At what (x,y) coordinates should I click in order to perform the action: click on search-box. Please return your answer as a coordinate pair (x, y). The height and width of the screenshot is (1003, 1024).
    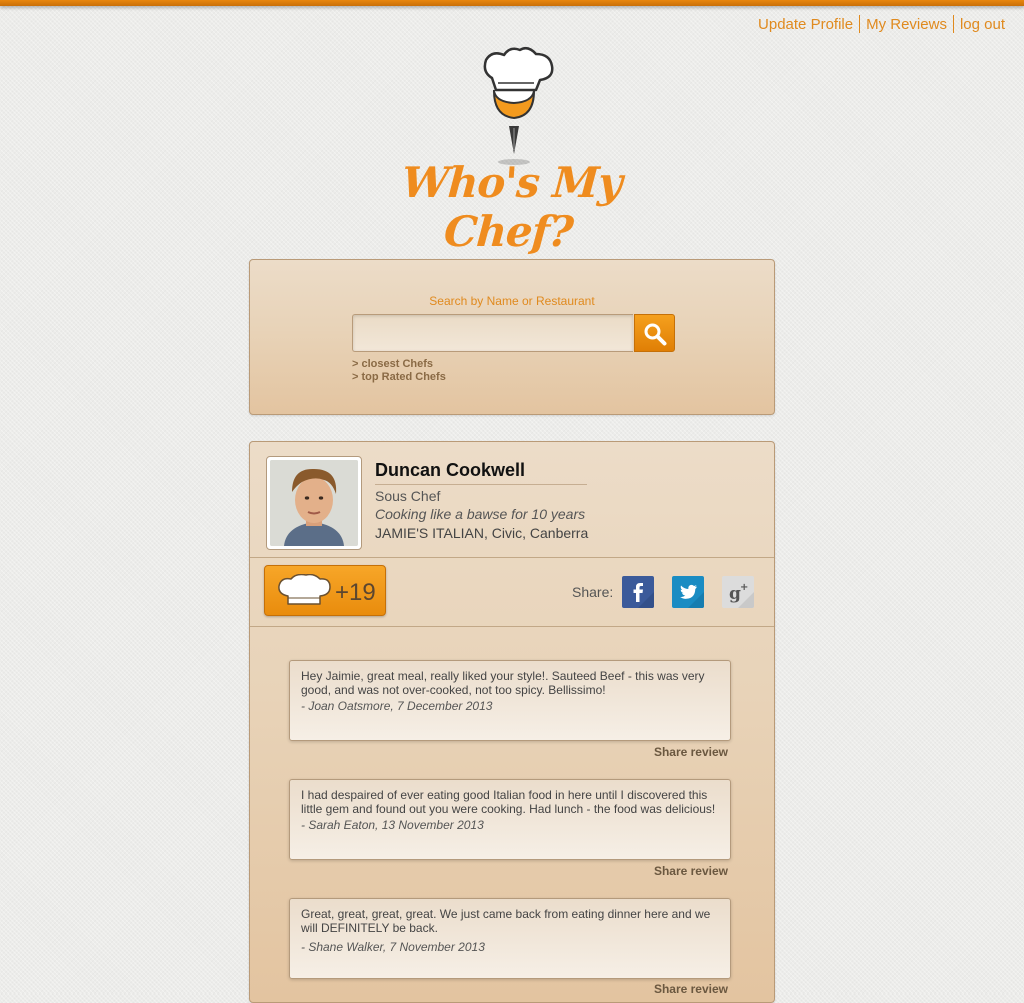
    Looking at the image, I should click on (492, 333).